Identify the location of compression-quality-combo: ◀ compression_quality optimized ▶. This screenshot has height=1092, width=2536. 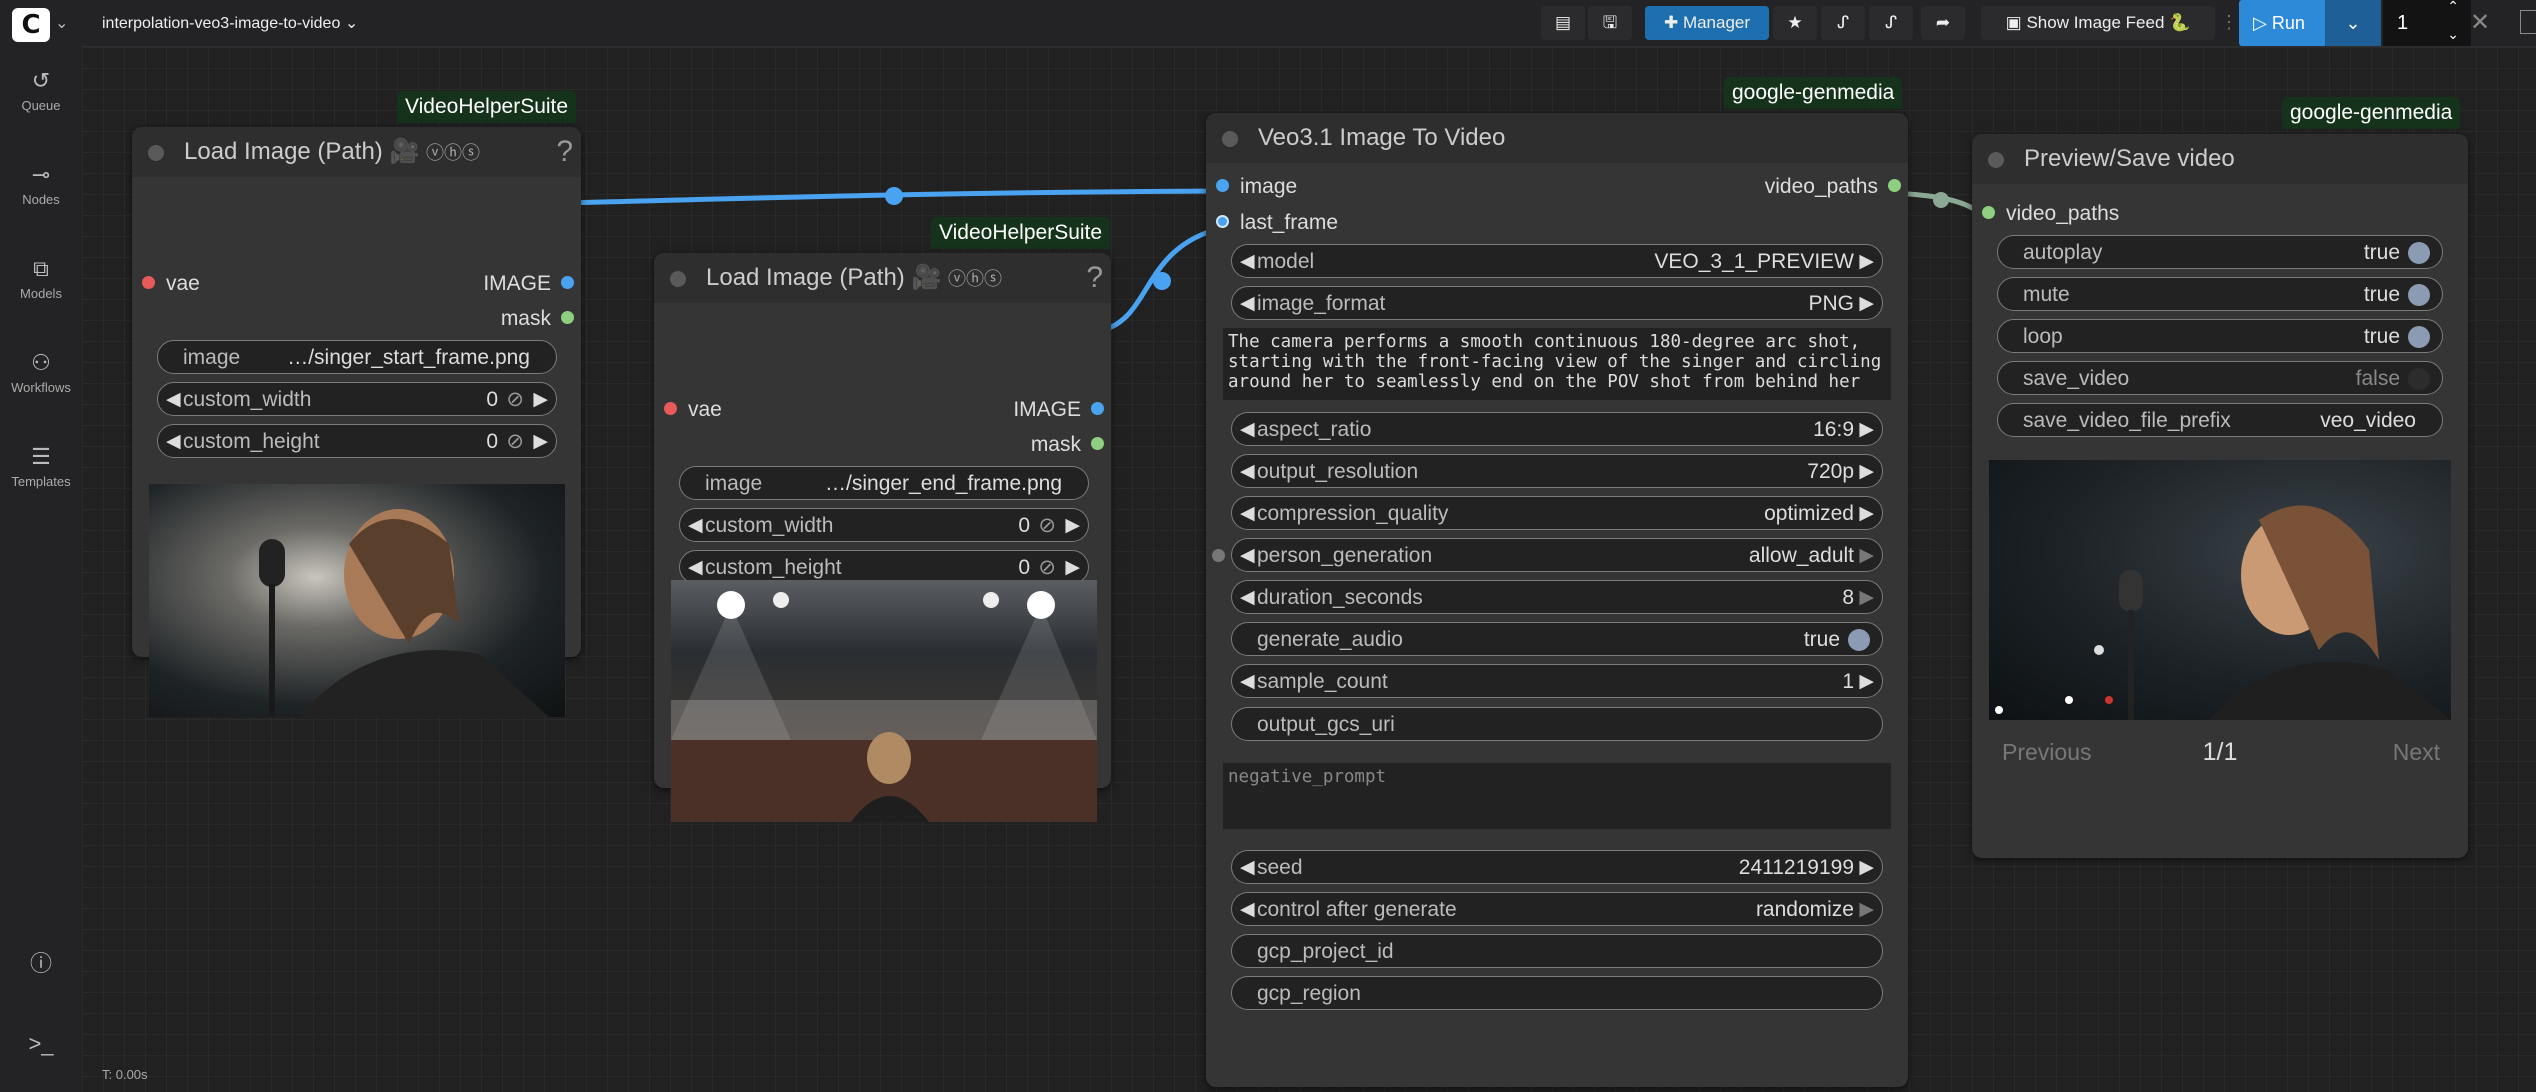
(1557, 513).